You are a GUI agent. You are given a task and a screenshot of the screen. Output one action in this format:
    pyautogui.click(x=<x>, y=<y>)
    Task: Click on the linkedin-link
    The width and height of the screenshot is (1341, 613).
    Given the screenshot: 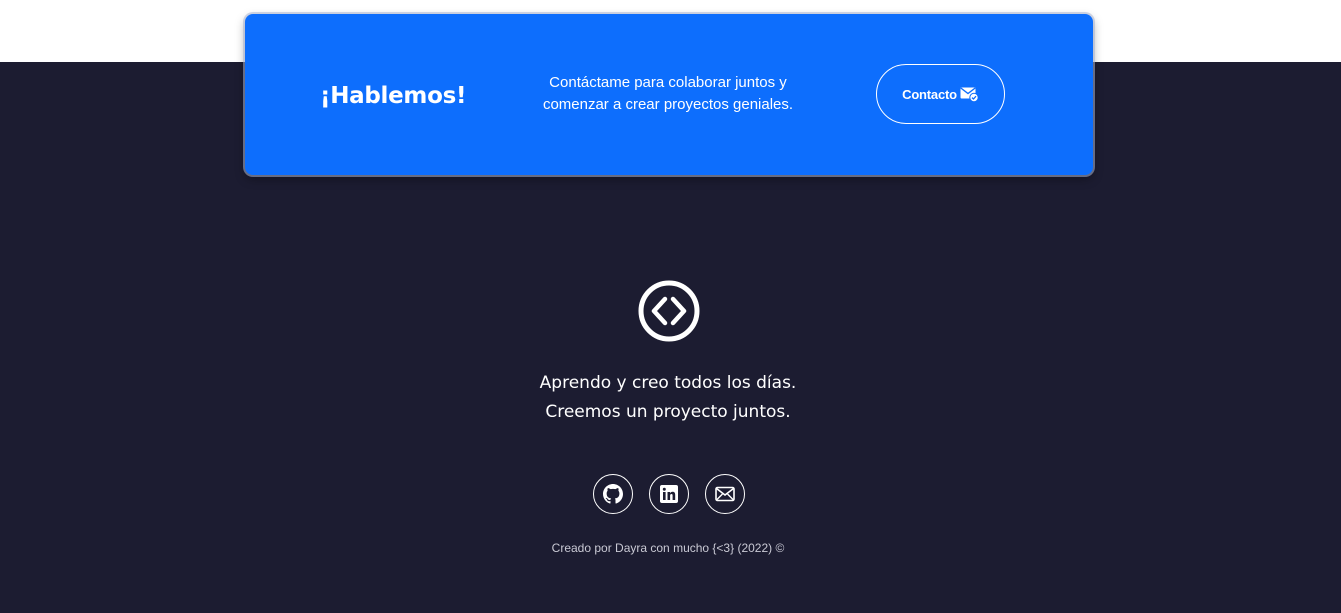 What is the action you would take?
    pyautogui.click(x=669, y=494)
    